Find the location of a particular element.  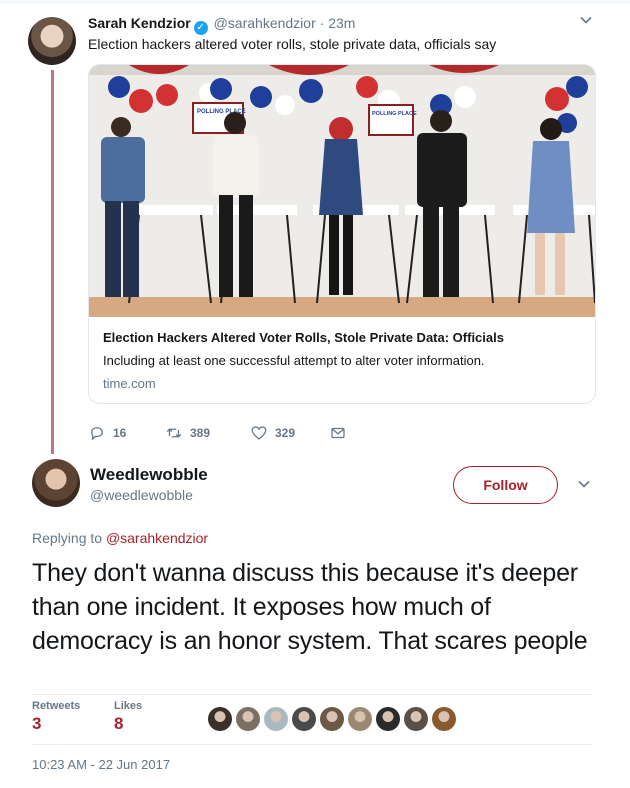

retweet-button: 389 is located at coordinates (187, 433).